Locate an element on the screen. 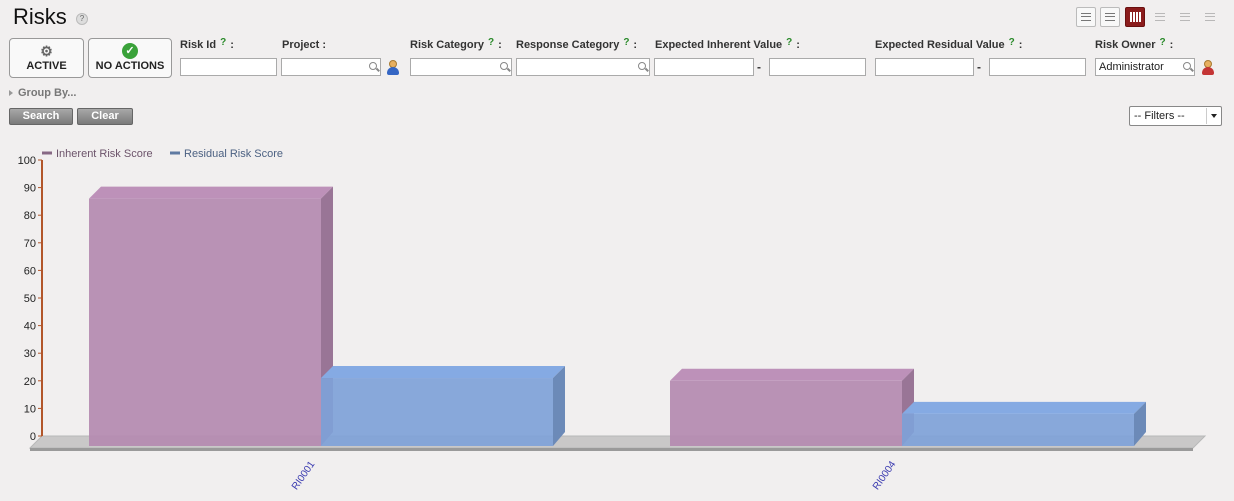 The height and width of the screenshot is (501, 1234). list-view-button is located at coordinates (1086, 17).